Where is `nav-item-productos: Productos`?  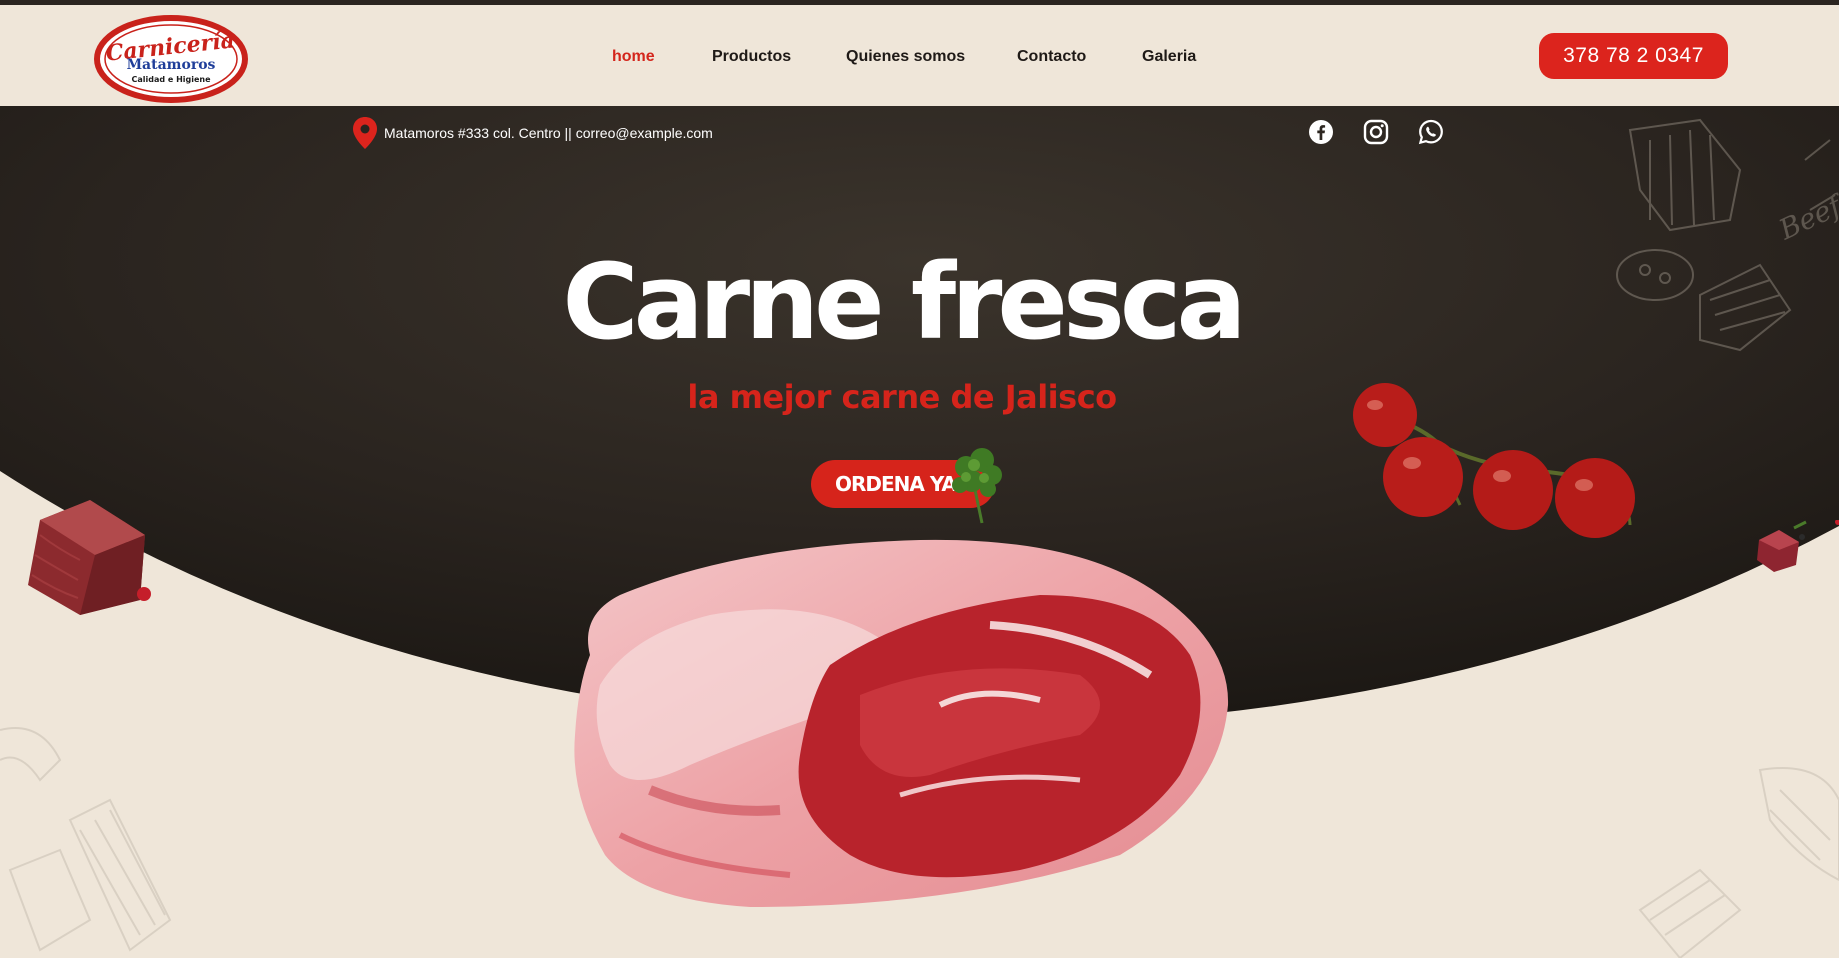 nav-item-productos: Productos is located at coordinates (751, 57).